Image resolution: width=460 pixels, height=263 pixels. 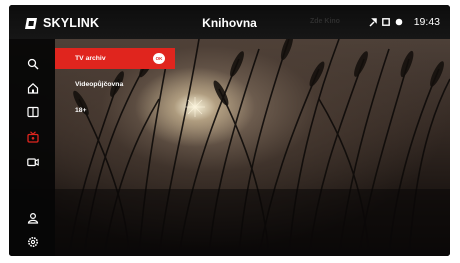 What do you see at coordinates (33, 162) in the screenshot?
I see `video-camera-icon` at bounding box center [33, 162].